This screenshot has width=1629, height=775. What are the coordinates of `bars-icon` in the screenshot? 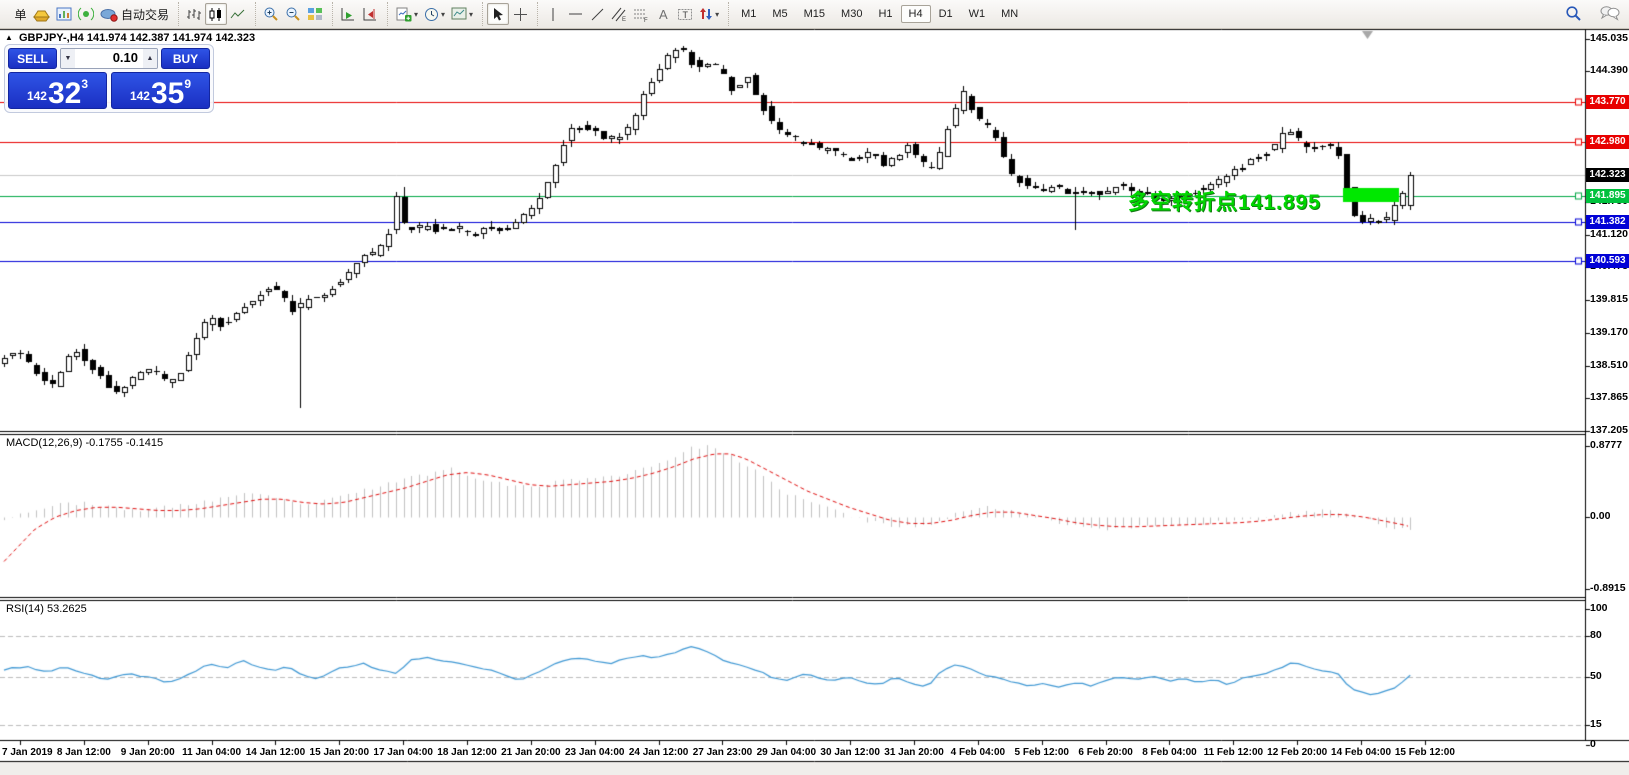 It's located at (194, 14).